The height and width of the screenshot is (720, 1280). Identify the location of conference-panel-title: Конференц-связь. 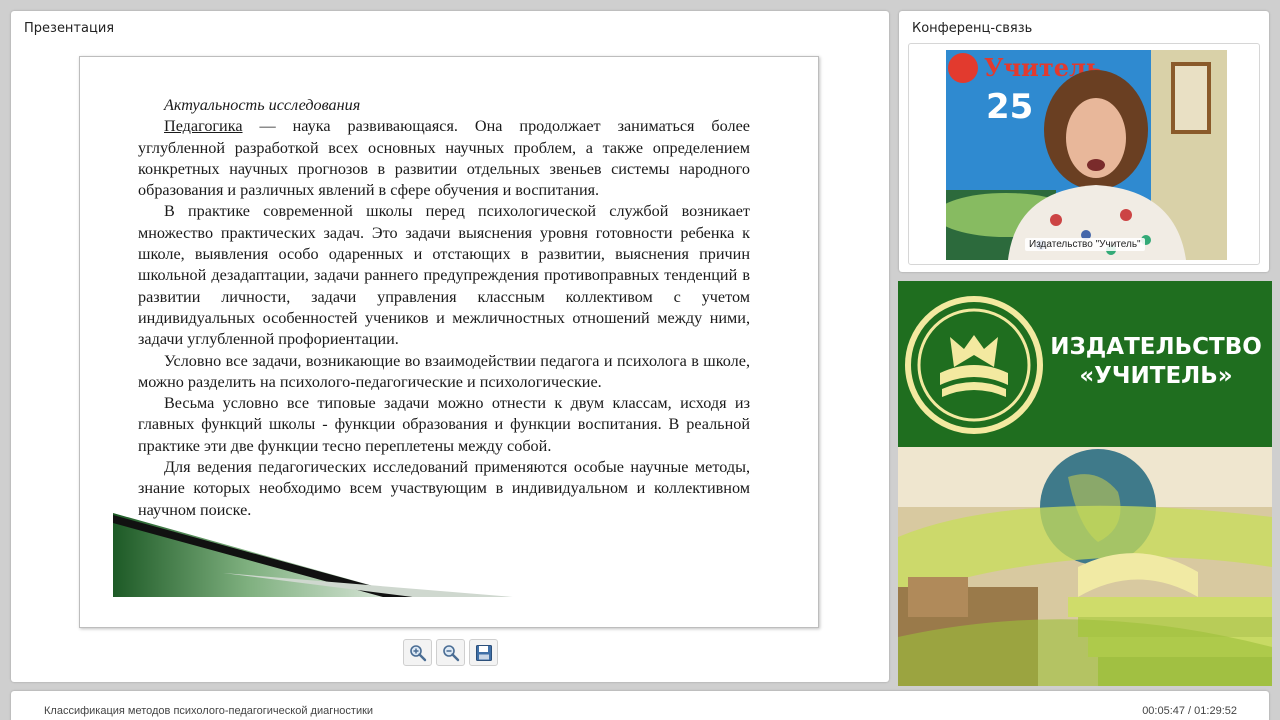
(972, 28).